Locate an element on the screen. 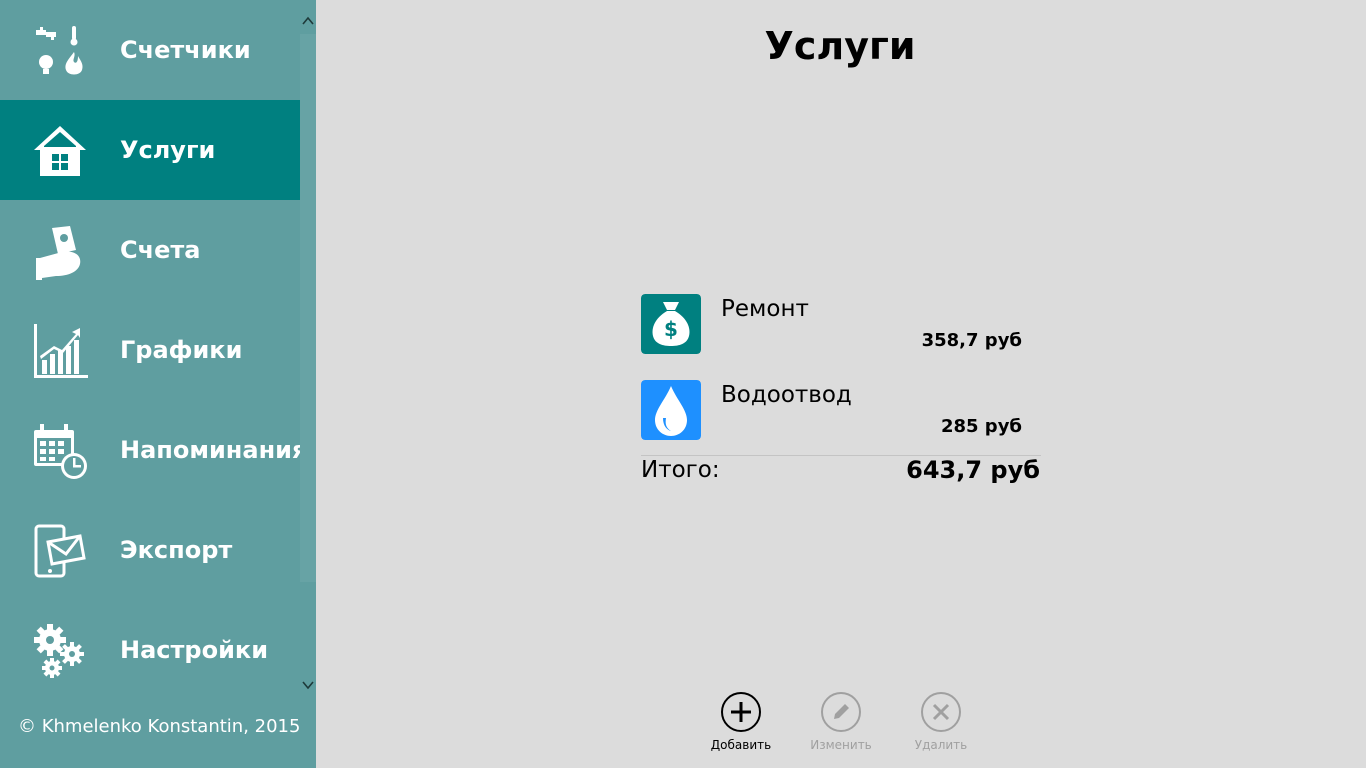  service-item: Водоотвод 285 руб is located at coordinates (841, 411).